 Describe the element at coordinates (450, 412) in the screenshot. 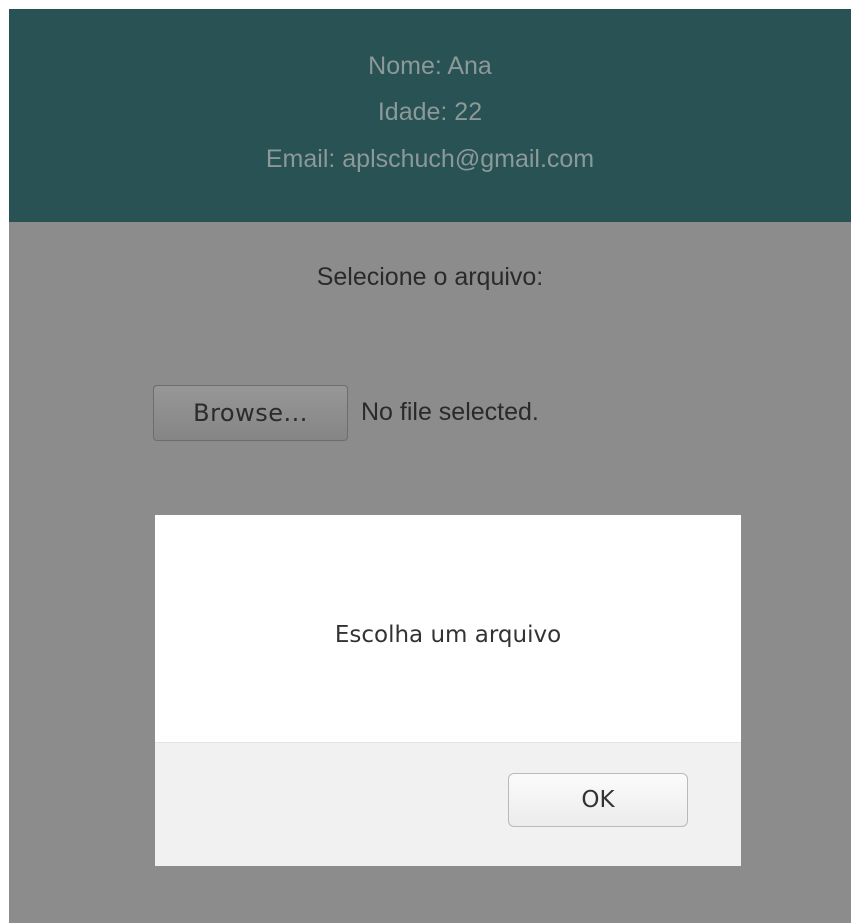

I see `file-status-text: No file selected.` at that location.